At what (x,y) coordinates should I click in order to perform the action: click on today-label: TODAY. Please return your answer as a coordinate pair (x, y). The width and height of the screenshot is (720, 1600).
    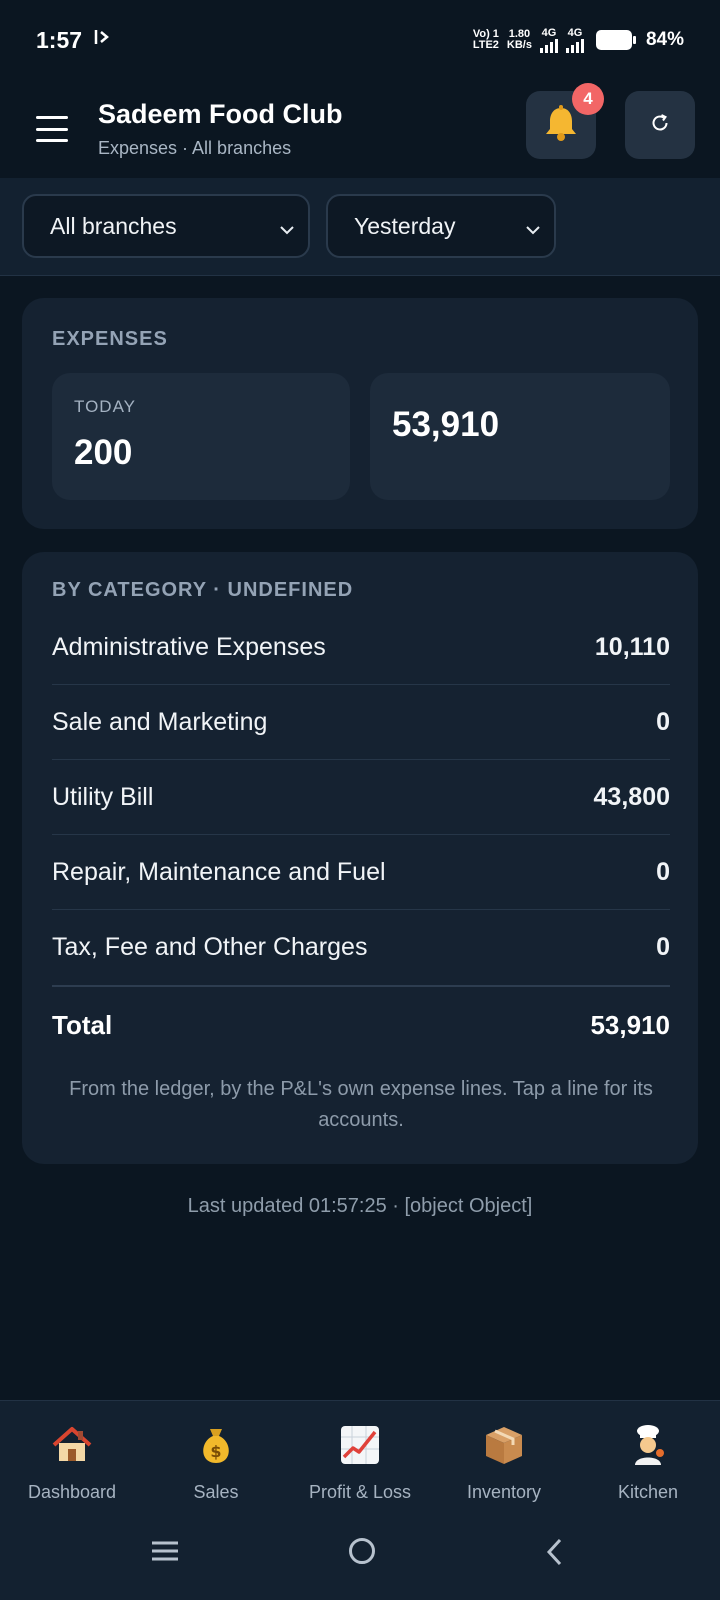
    Looking at the image, I should click on (105, 406).